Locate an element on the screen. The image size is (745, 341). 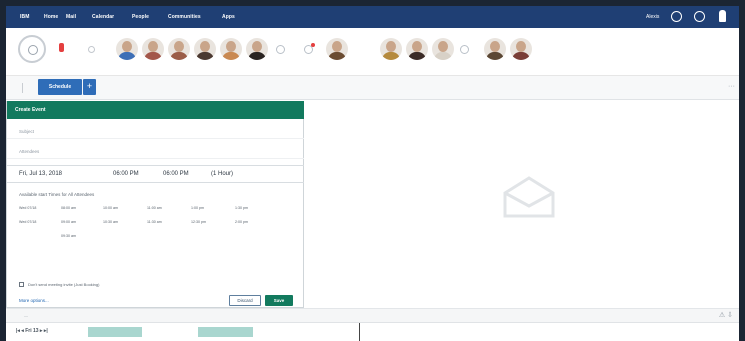
panel-title: Create Event is located at coordinates (156, 110).